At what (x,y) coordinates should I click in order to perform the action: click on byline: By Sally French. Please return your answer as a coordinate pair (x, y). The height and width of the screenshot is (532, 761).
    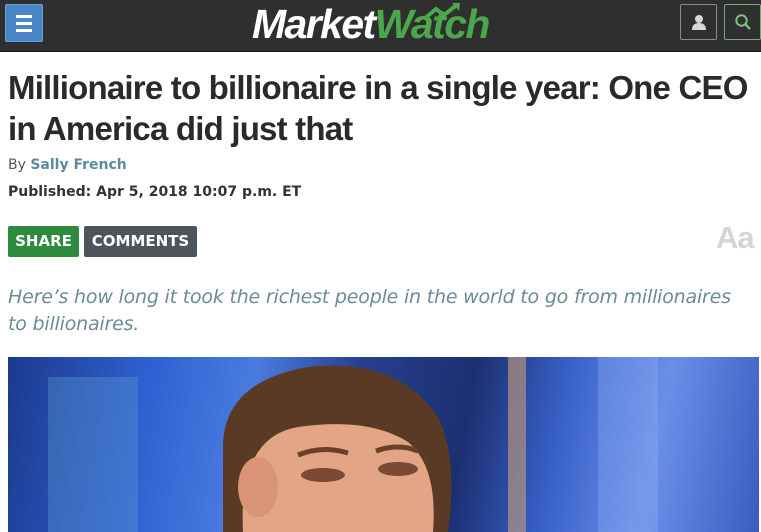
    Looking at the image, I should click on (67, 165).